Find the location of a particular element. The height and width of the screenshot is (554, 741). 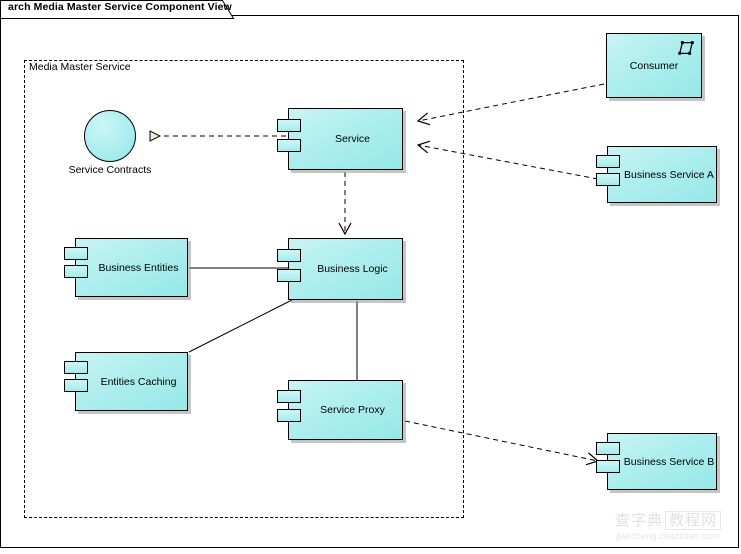

component-service-proxy: Service Proxy is located at coordinates (340, 410).